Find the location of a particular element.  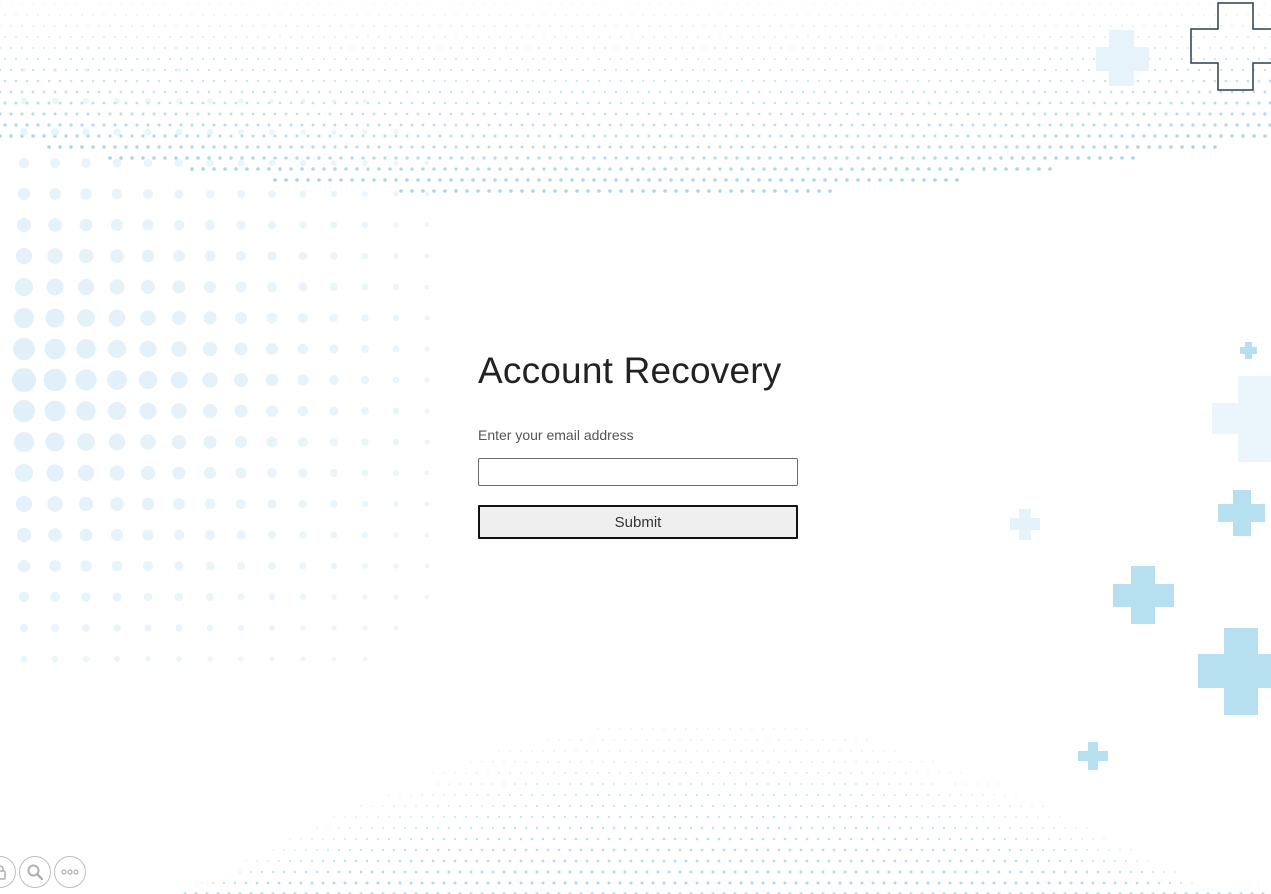

email-field is located at coordinates (638, 472).